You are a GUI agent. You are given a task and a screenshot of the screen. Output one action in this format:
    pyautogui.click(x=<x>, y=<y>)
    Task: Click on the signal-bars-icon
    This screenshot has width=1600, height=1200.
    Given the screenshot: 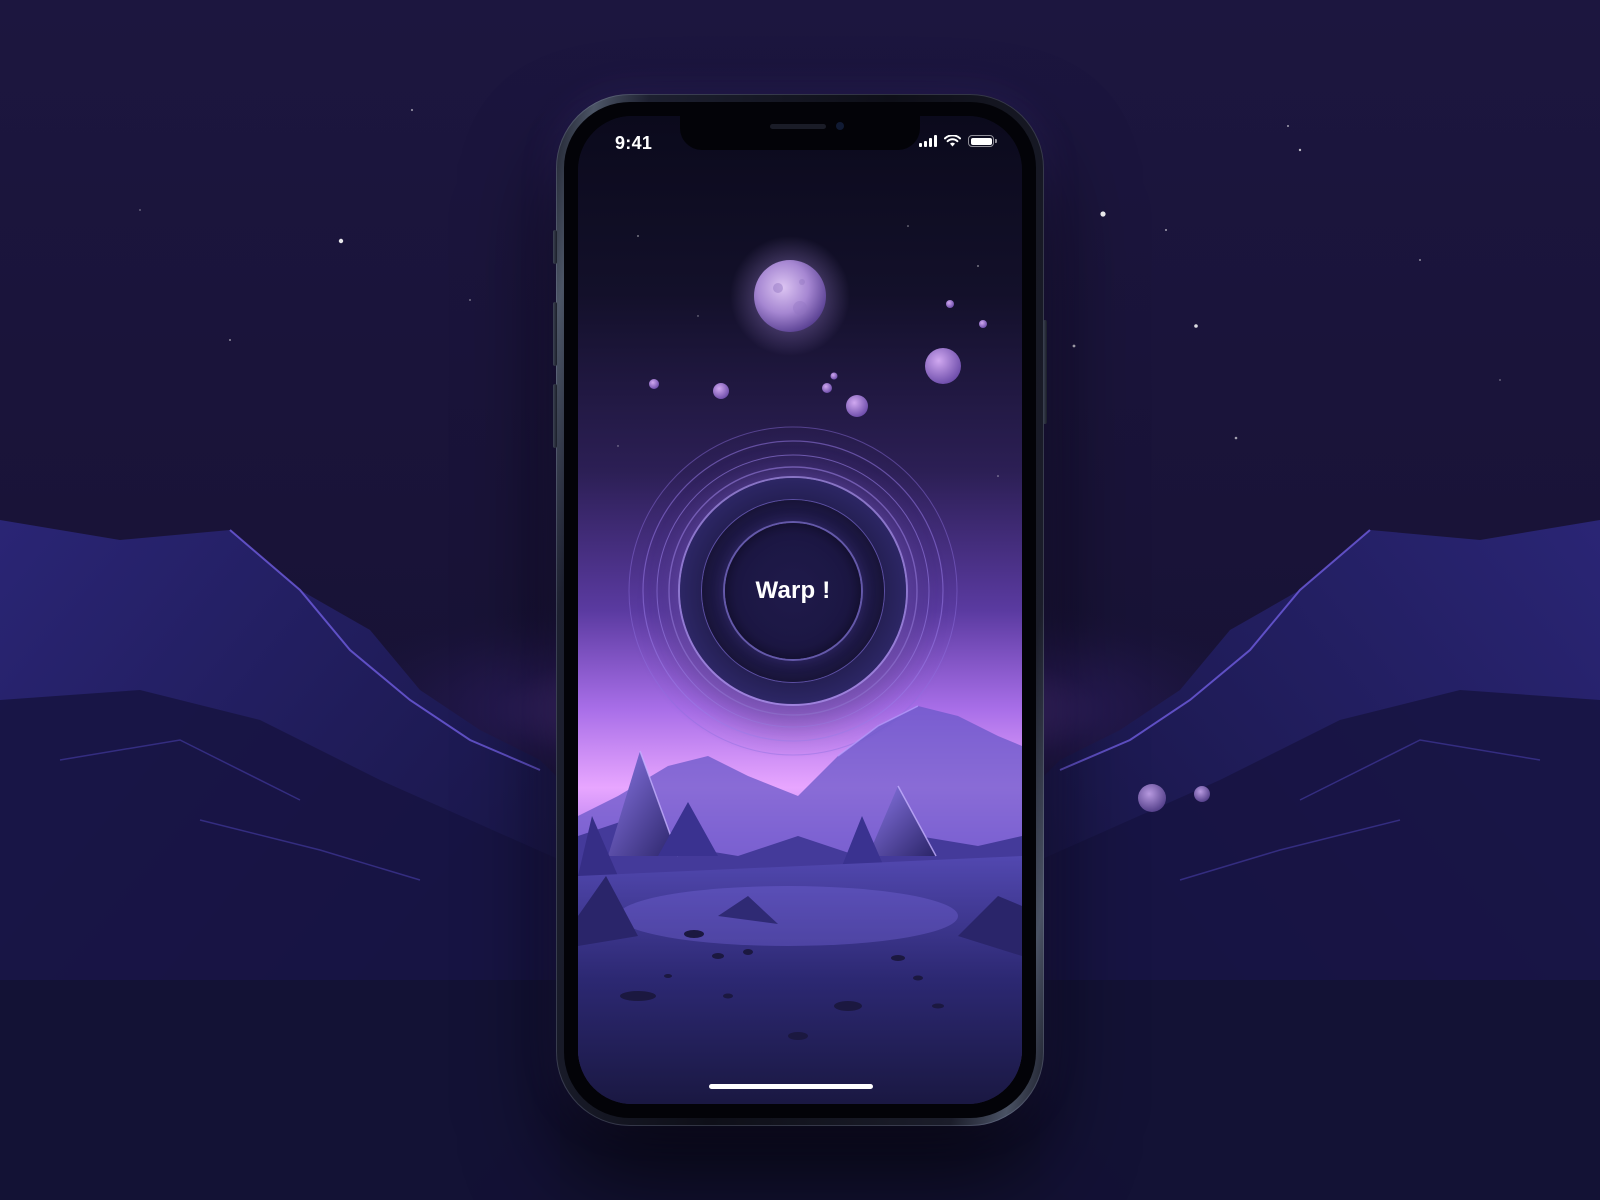 What is the action you would take?
    pyautogui.click(x=928, y=141)
    